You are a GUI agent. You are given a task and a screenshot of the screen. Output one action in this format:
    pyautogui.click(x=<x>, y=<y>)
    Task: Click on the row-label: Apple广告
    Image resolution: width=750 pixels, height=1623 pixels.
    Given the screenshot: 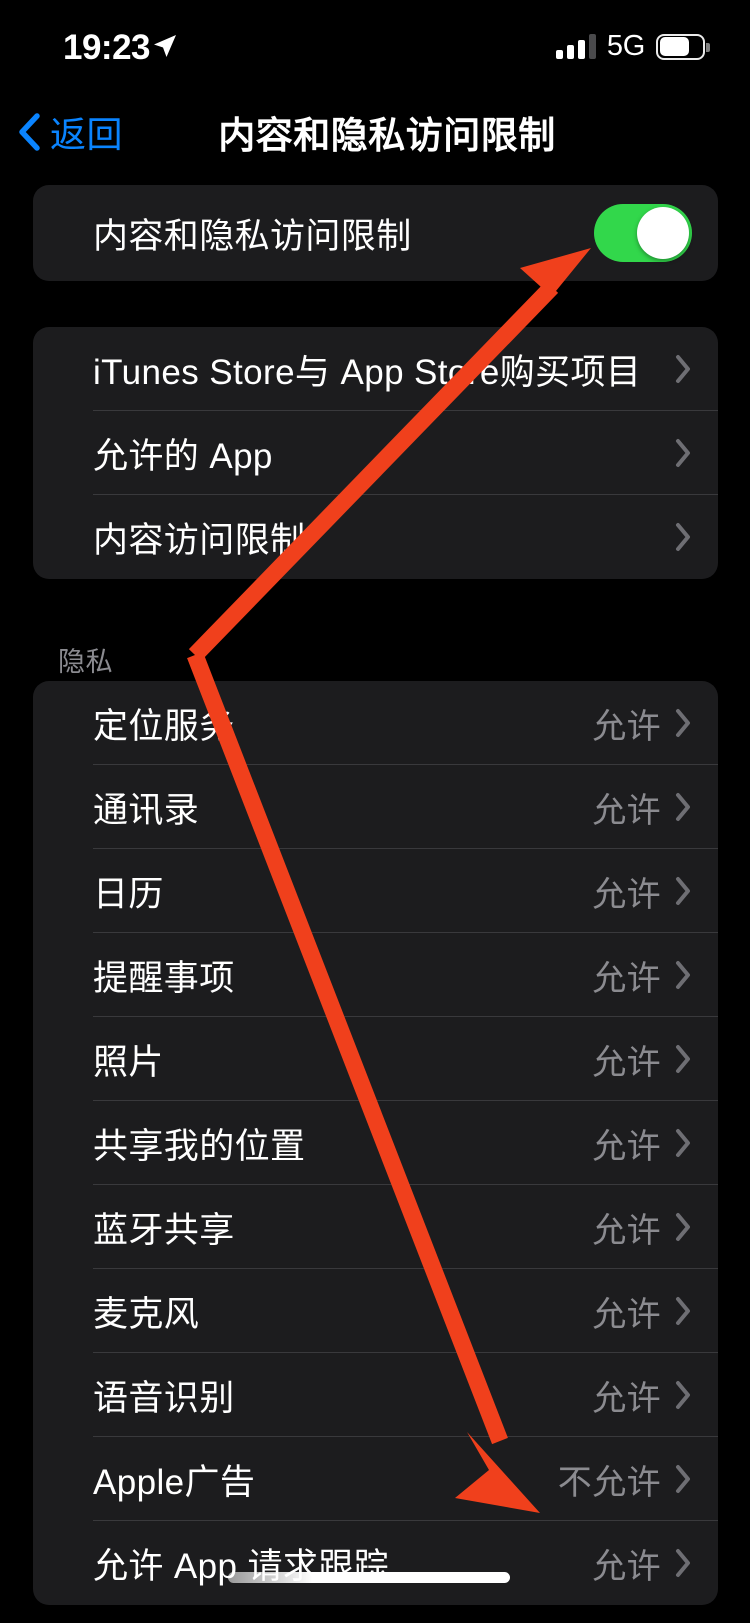 What is the action you would take?
    pyautogui.click(x=174, y=1482)
    